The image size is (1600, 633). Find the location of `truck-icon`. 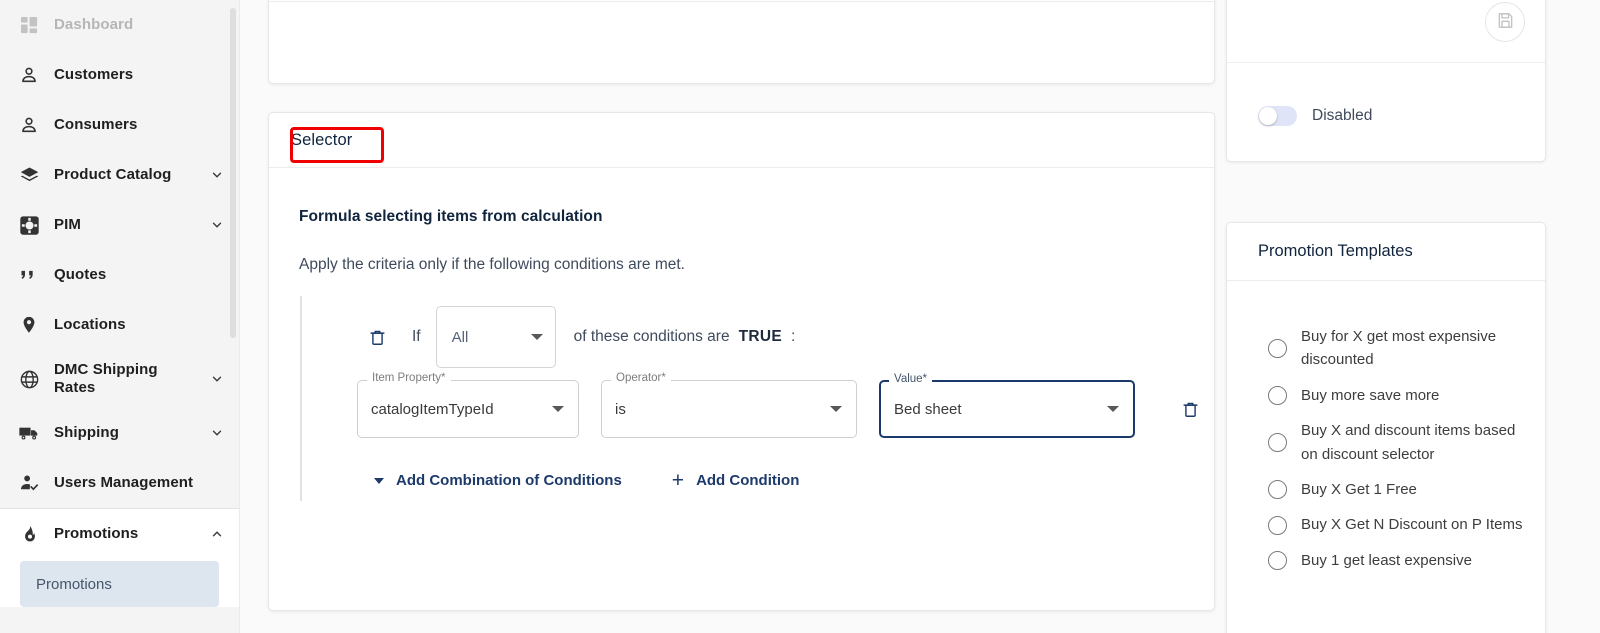

truck-icon is located at coordinates (29, 433).